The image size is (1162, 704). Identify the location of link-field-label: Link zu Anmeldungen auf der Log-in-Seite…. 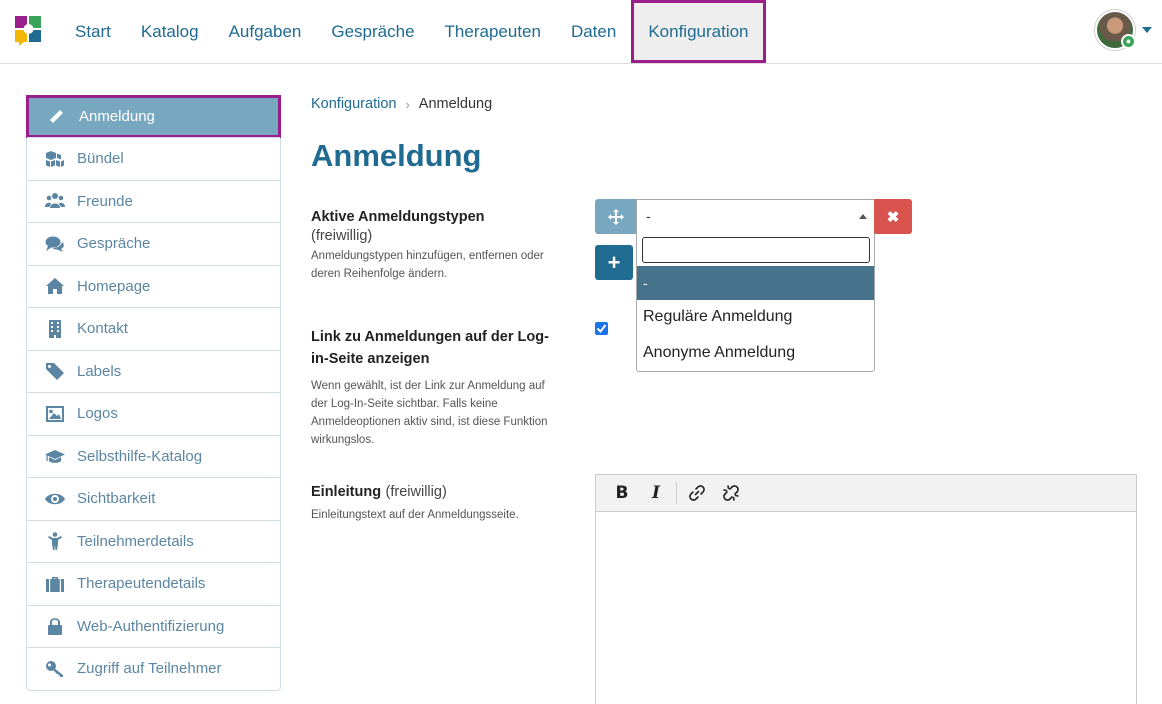
(430, 348).